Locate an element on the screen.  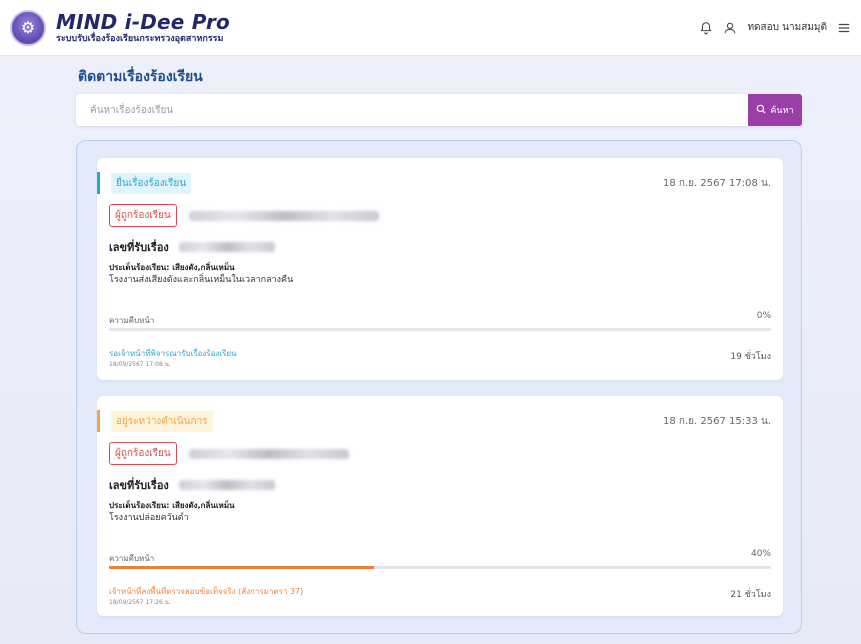
search-button-label: ค้นหา is located at coordinates (782, 111).